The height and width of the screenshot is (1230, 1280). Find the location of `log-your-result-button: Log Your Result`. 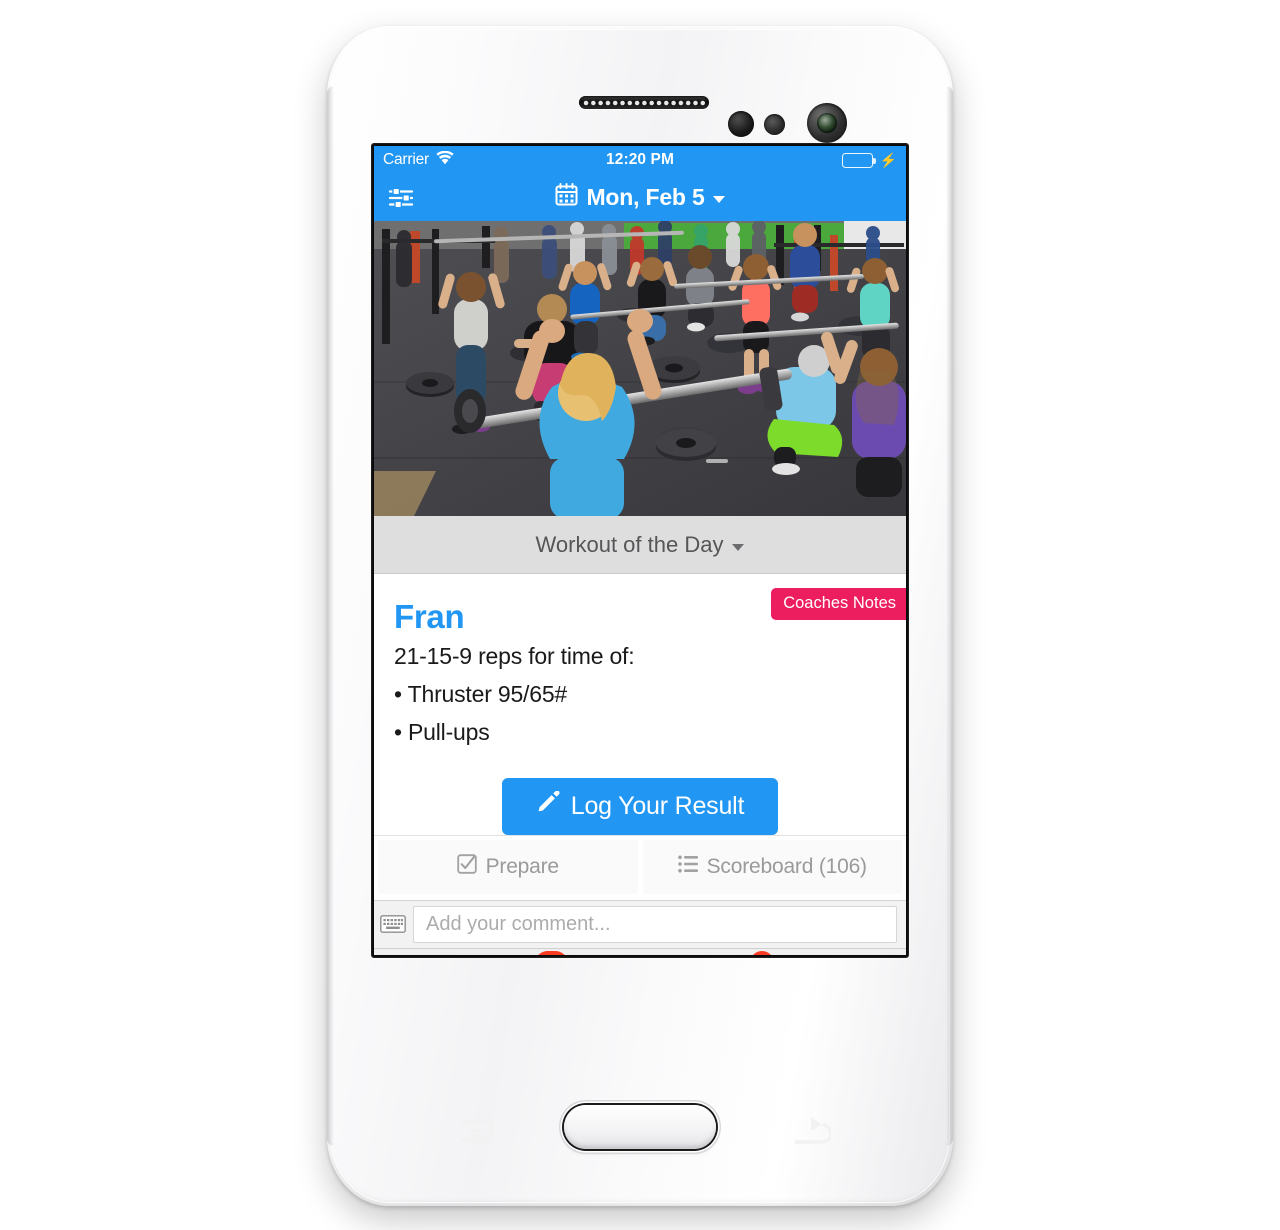

log-your-result-button: Log Your Result is located at coordinates (640, 806).